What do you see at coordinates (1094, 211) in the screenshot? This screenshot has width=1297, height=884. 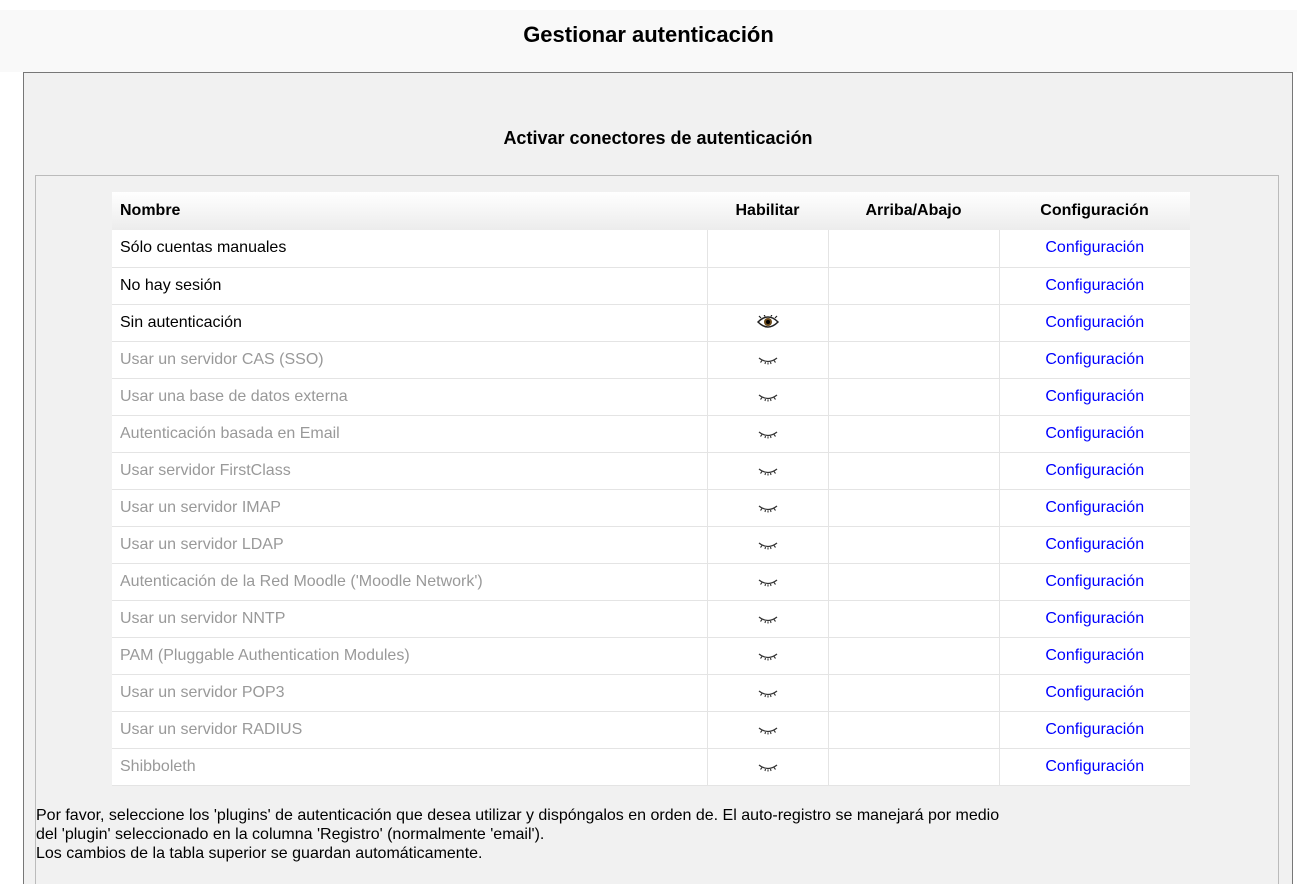 I see `header-config: Configuración` at bounding box center [1094, 211].